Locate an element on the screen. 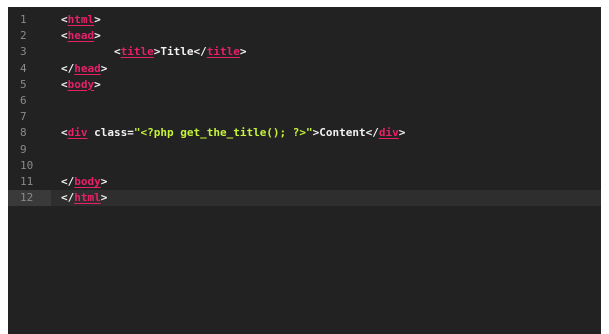  code-line: 4 </head> is located at coordinates (304, 69).